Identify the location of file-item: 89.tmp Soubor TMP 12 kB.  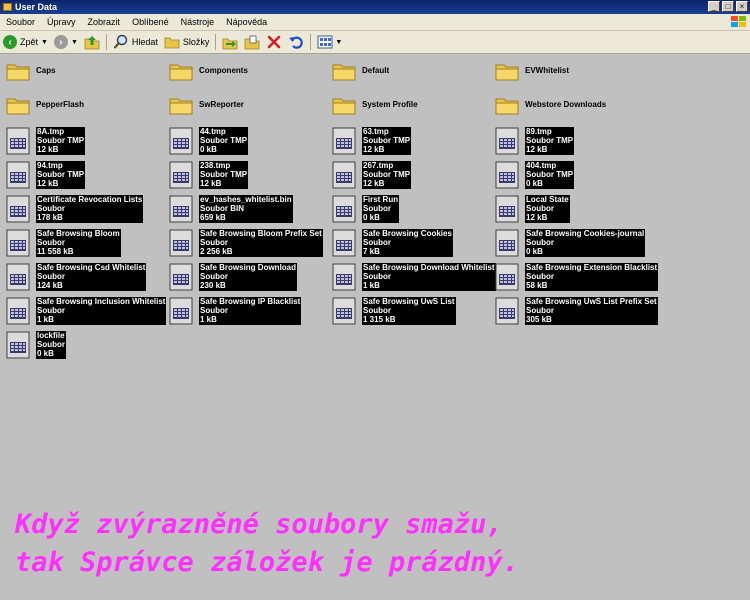
(569, 141).